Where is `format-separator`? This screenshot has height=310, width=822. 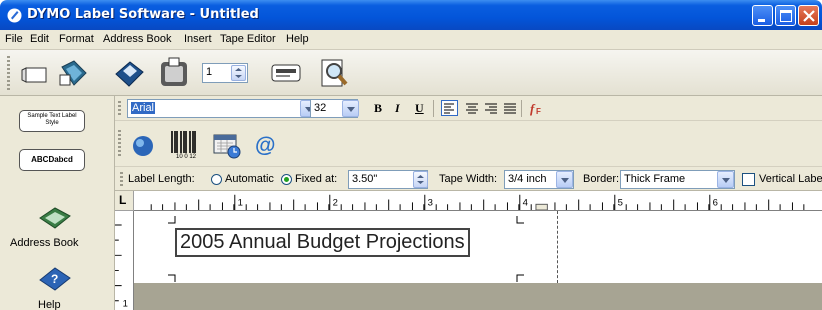 format-separator is located at coordinates (433, 108).